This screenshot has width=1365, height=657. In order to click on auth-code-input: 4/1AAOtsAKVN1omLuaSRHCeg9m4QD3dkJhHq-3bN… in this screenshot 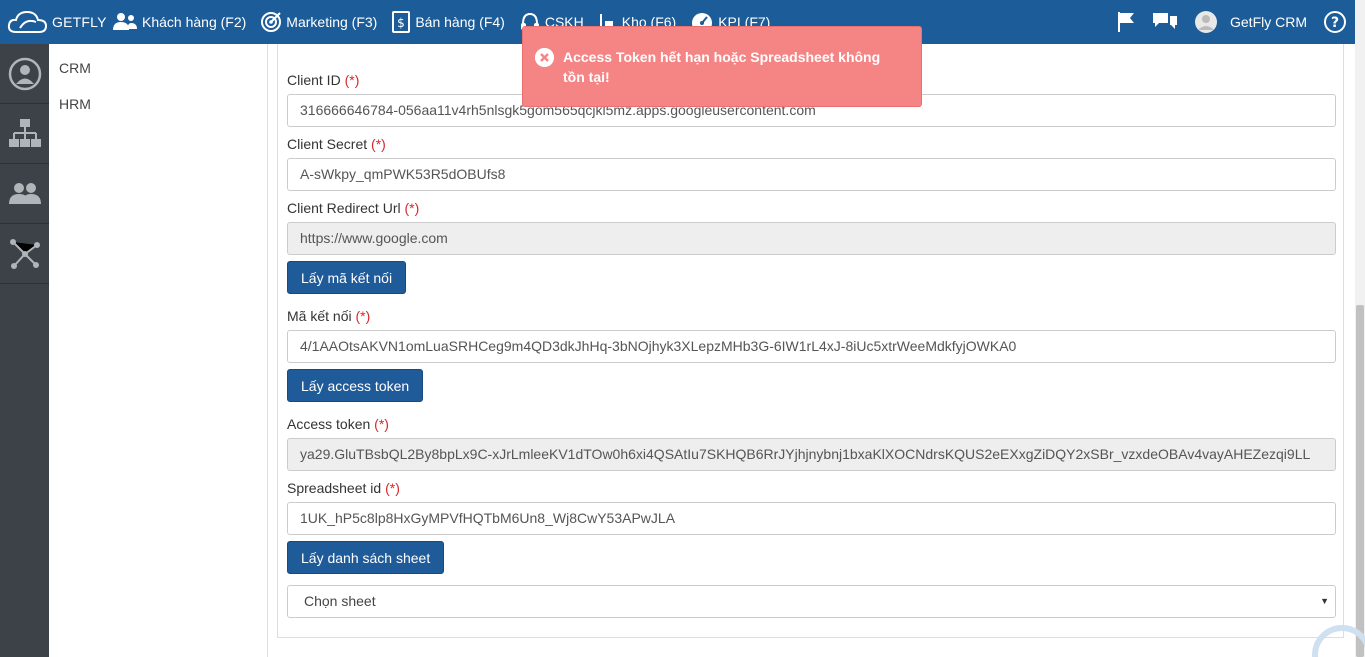, I will do `click(811, 346)`.